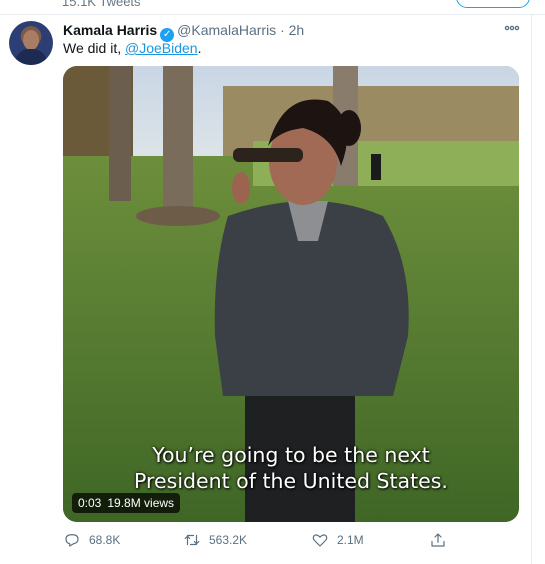  Describe the element at coordinates (199, 48) in the screenshot. I see `tweet-text-suffix: .` at that location.